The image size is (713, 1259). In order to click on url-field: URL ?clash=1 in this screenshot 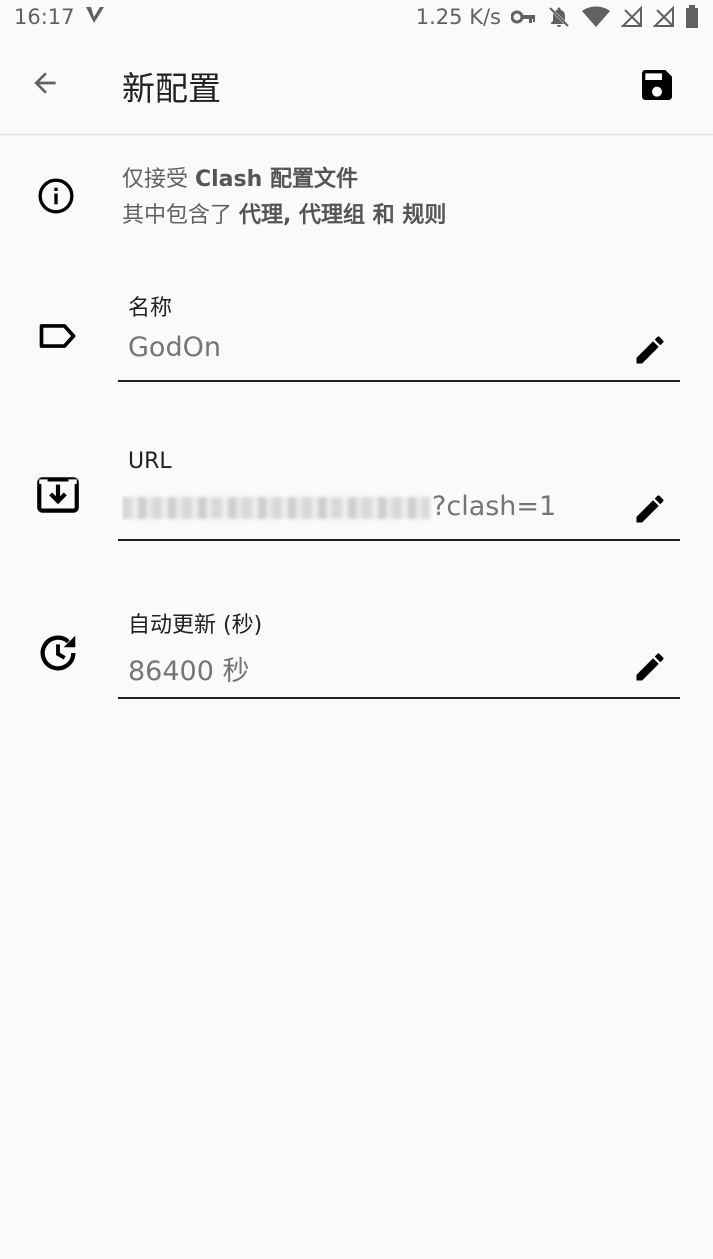, I will do `click(356, 504)`.